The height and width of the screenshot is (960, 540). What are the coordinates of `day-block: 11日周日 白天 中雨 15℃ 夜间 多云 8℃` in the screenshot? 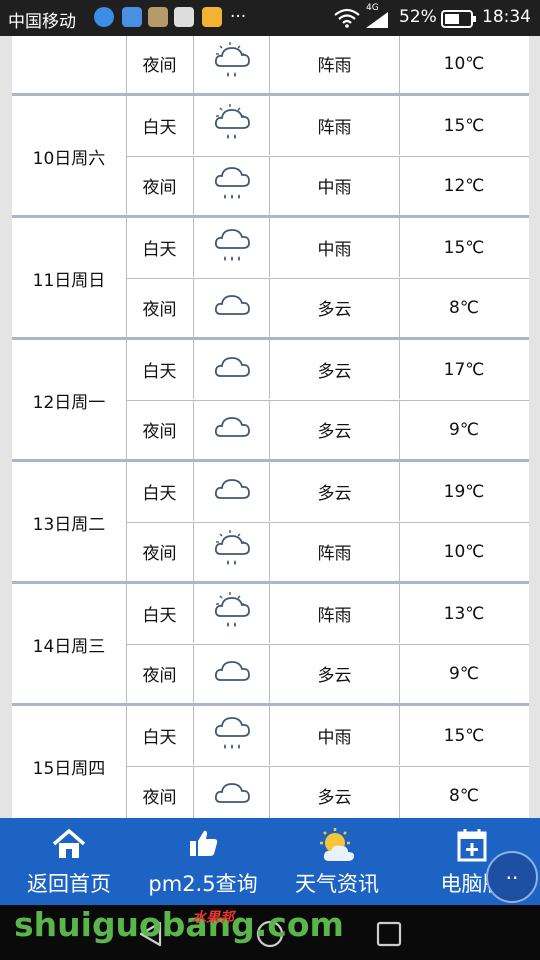 It's located at (270, 279).